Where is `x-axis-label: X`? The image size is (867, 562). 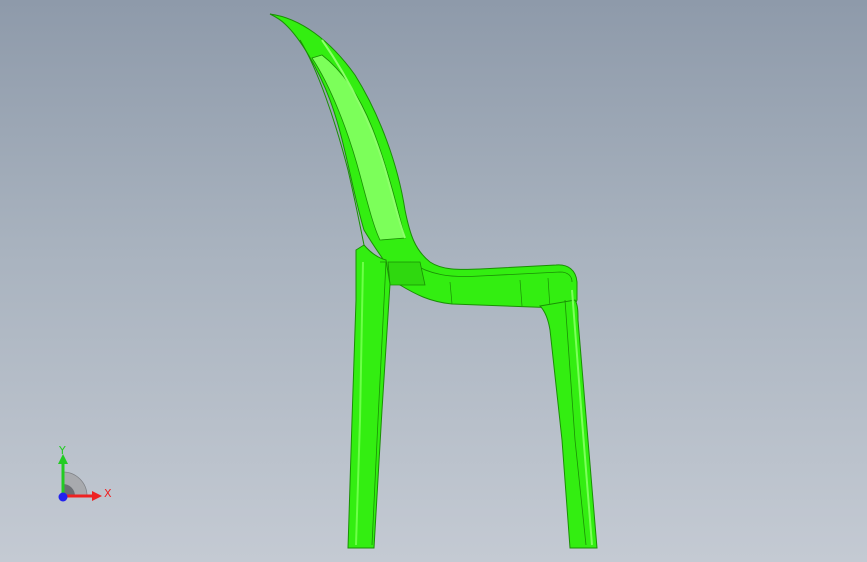
x-axis-label: X is located at coordinates (108, 493).